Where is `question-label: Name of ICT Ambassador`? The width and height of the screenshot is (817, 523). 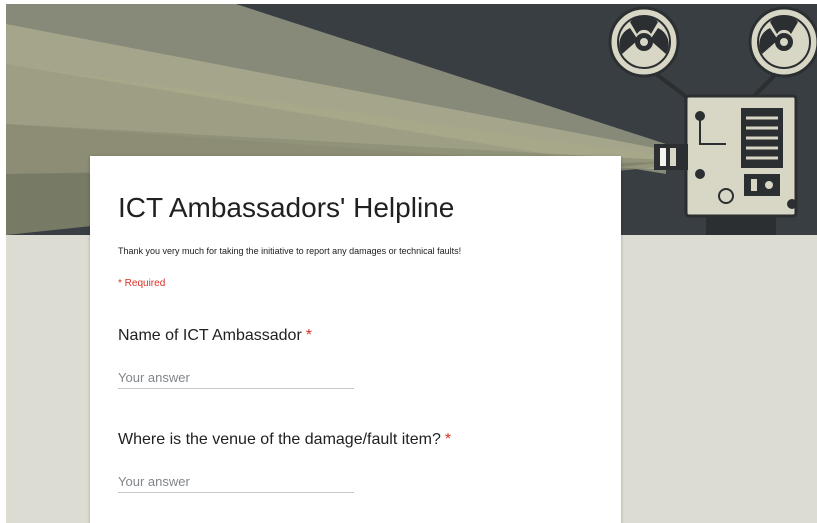
question-label: Name of ICT Ambassador is located at coordinates (210, 335).